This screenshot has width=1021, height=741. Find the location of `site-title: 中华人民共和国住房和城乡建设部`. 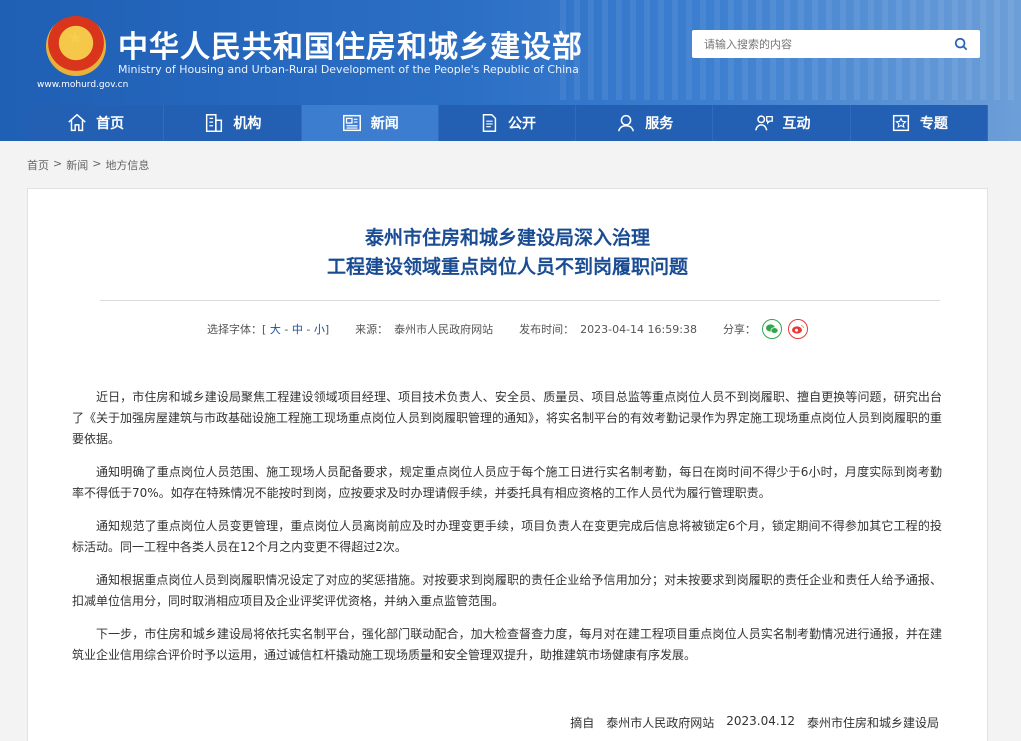

site-title: 中华人民共和国住房和城乡建设部 is located at coordinates (350, 44).